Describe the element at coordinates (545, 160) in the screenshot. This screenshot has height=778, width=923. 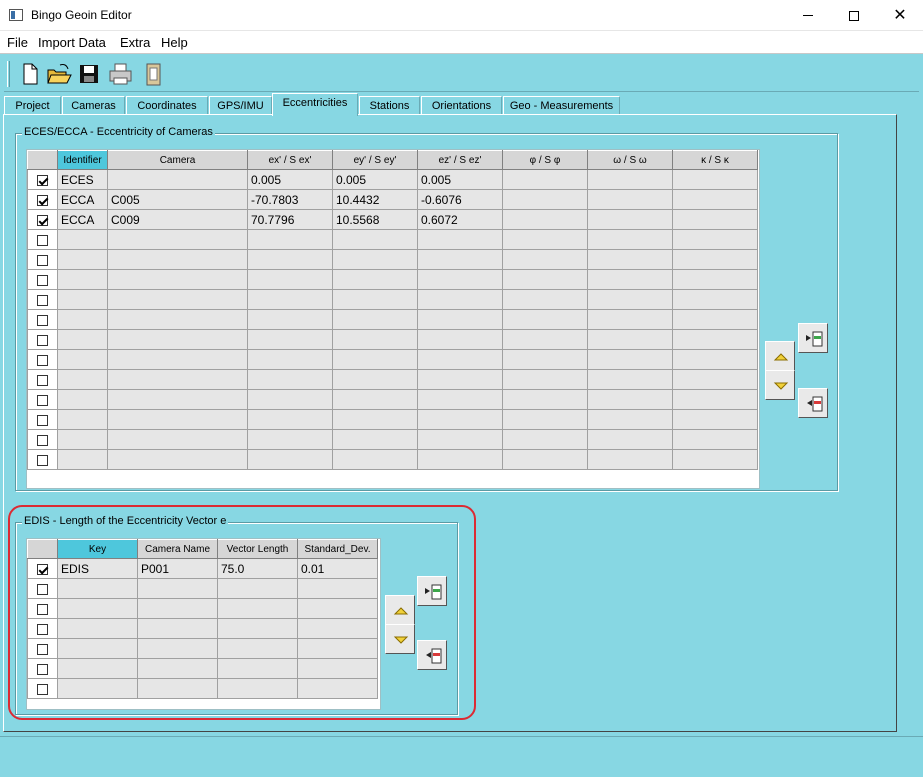
I see `eces-column-header: φ / S φ` at that location.